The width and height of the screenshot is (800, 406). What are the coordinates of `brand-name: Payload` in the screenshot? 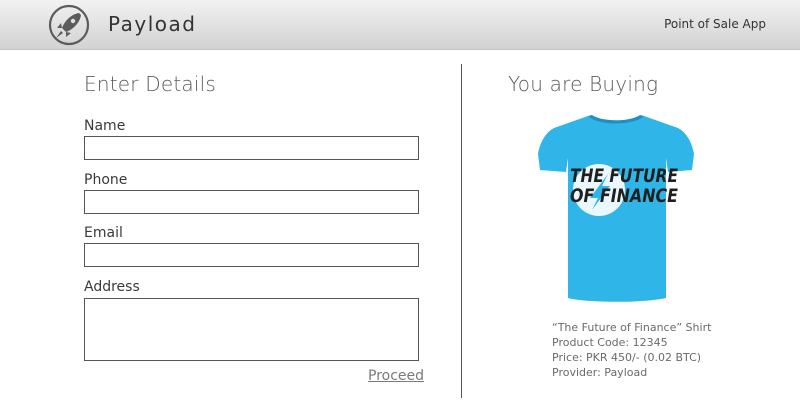 It's located at (152, 24).